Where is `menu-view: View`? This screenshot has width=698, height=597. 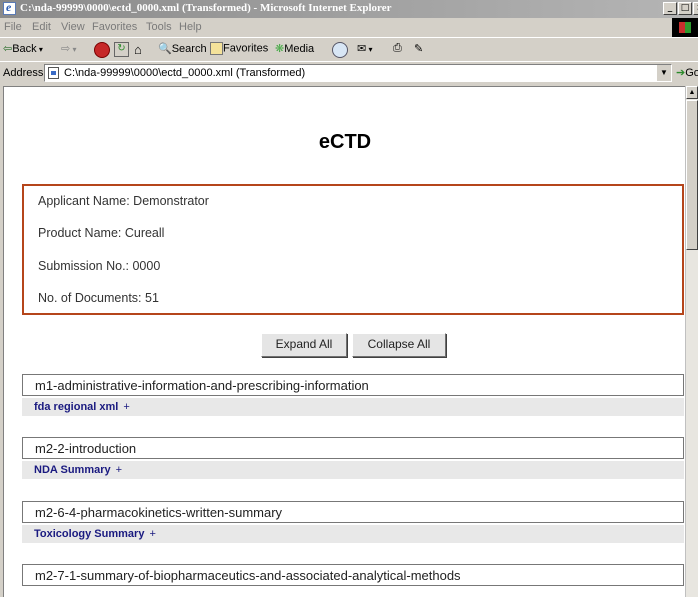
menu-view: View is located at coordinates (73, 27).